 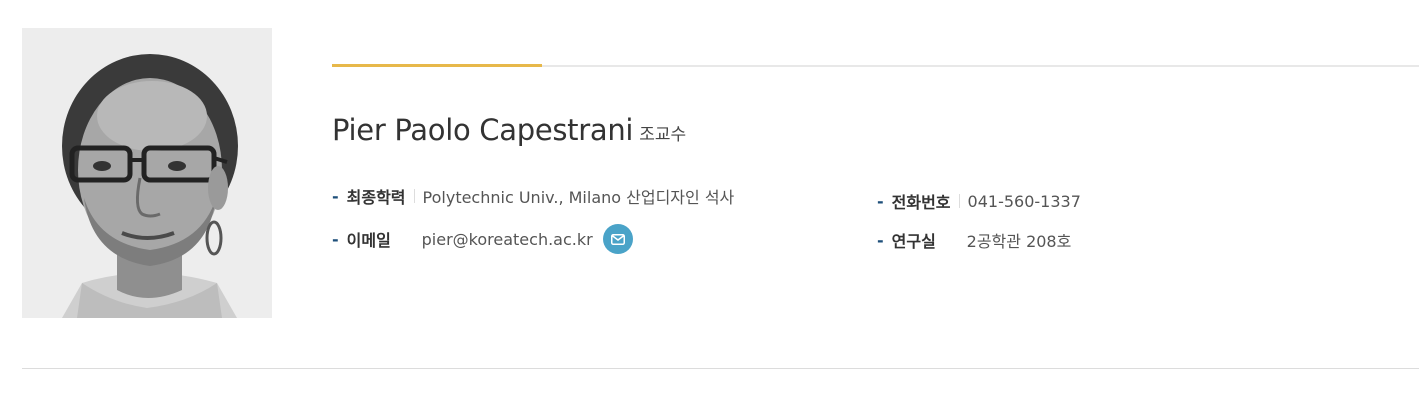 I want to click on phone-value: 041-560-1337, so click(x=1024, y=201).